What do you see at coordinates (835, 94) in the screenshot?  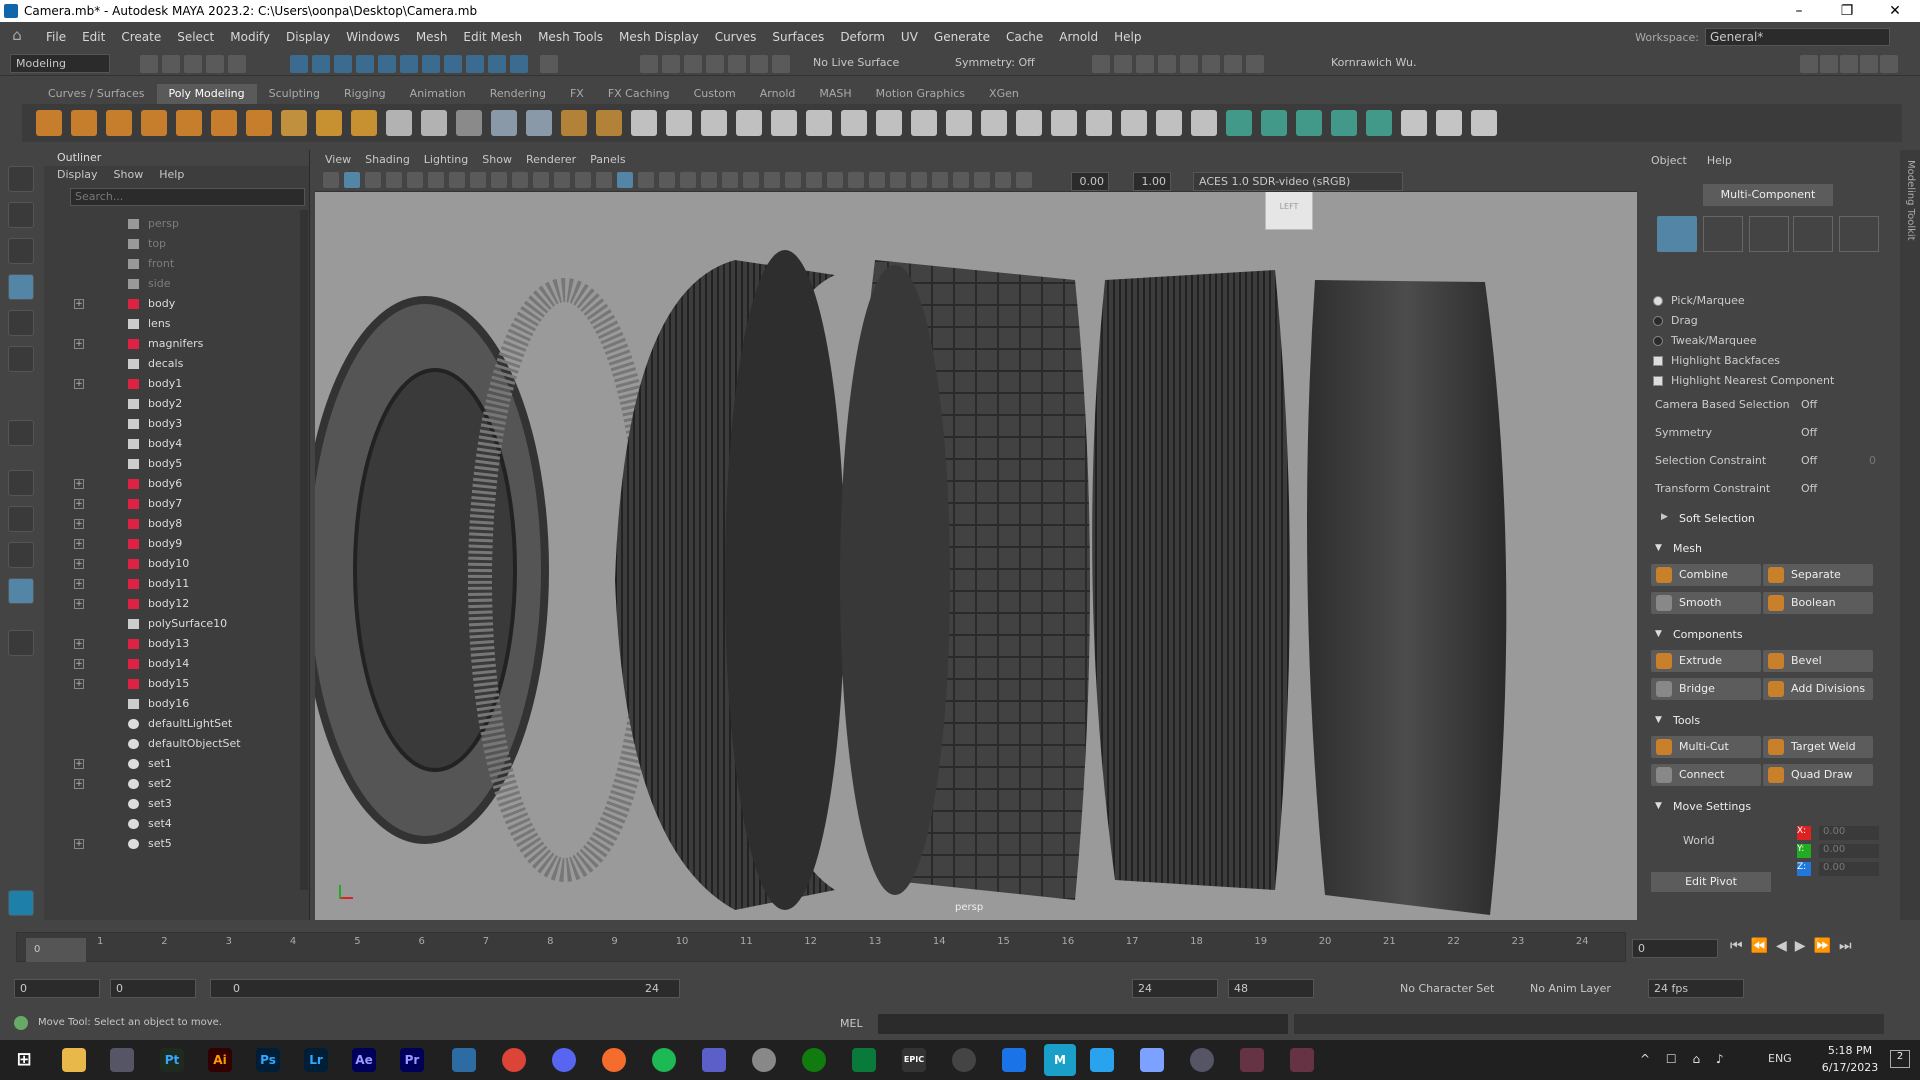 I see `shelf-tab-mash: MASH` at bounding box center [835, 94].